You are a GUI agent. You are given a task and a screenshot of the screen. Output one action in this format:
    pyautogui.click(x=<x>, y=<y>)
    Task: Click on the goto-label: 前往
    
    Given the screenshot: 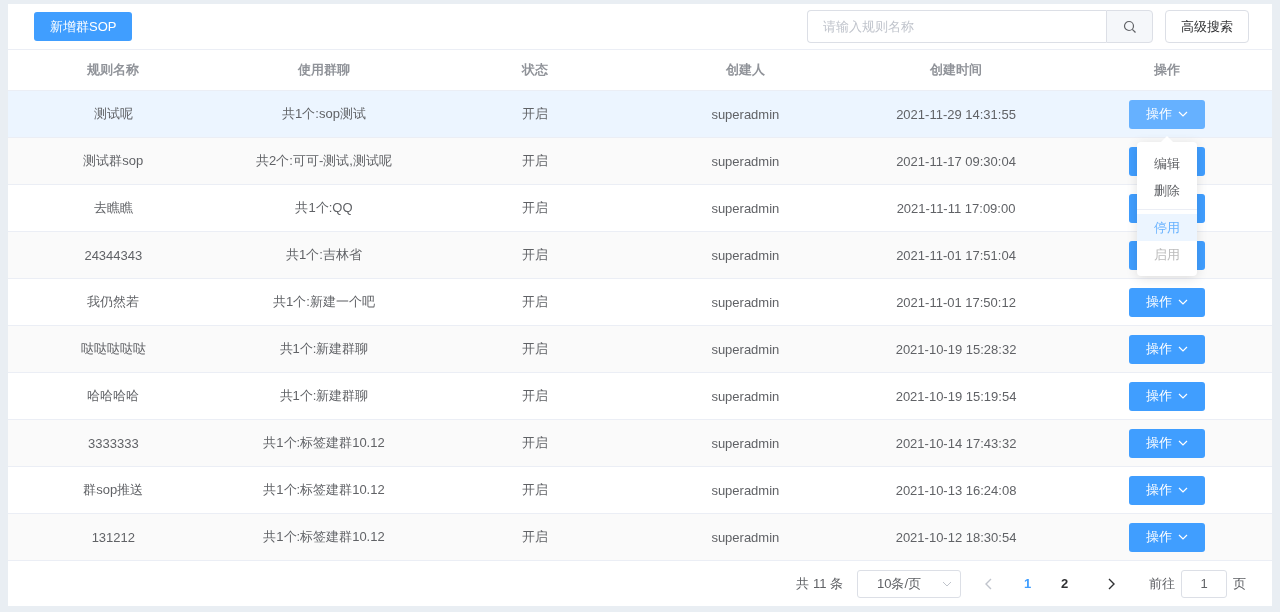 What is the action you would take?
    pyautogui.click(x=1162, y=583)
    